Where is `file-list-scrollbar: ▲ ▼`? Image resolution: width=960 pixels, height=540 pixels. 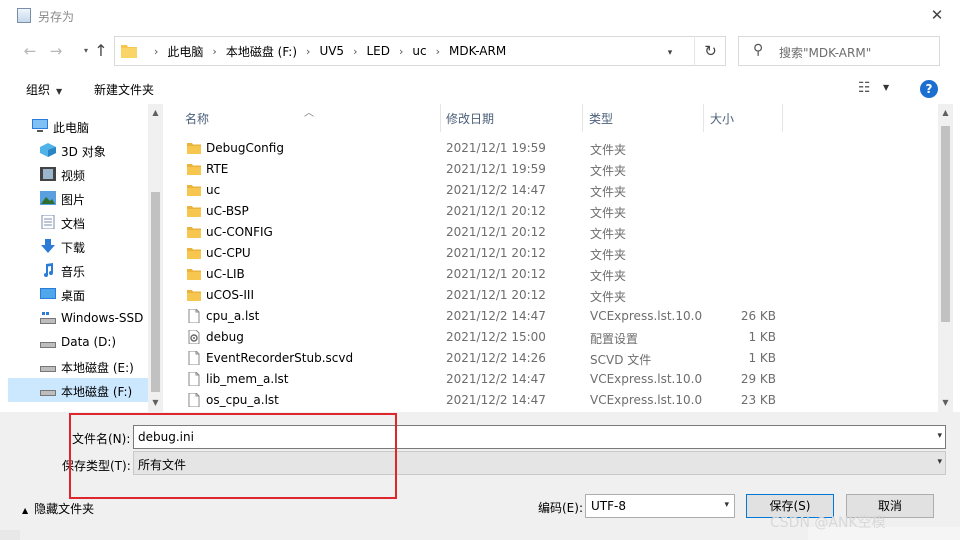 file-list-scrollbar: ▲ ▼ is located at coordinates (945, 258).